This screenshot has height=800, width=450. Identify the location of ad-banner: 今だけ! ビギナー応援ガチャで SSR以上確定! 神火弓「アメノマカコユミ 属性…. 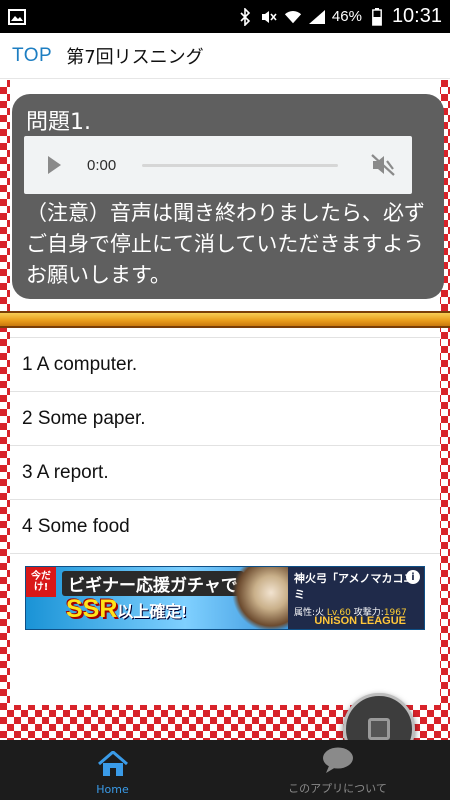
(225, 598).